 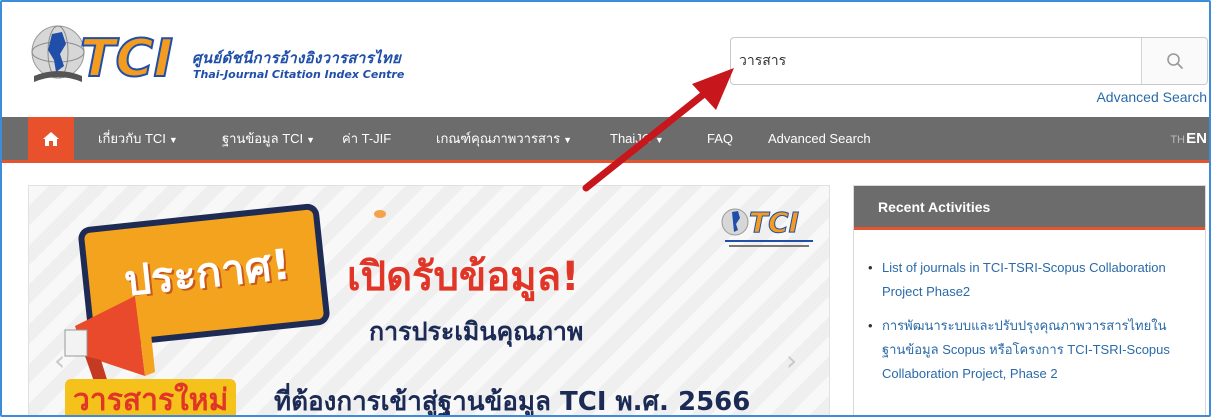 What do you see at coordinates (791, 360) in the screenshot?
I see `chevron-right-icon: ›` at bounding box center [791, 360].